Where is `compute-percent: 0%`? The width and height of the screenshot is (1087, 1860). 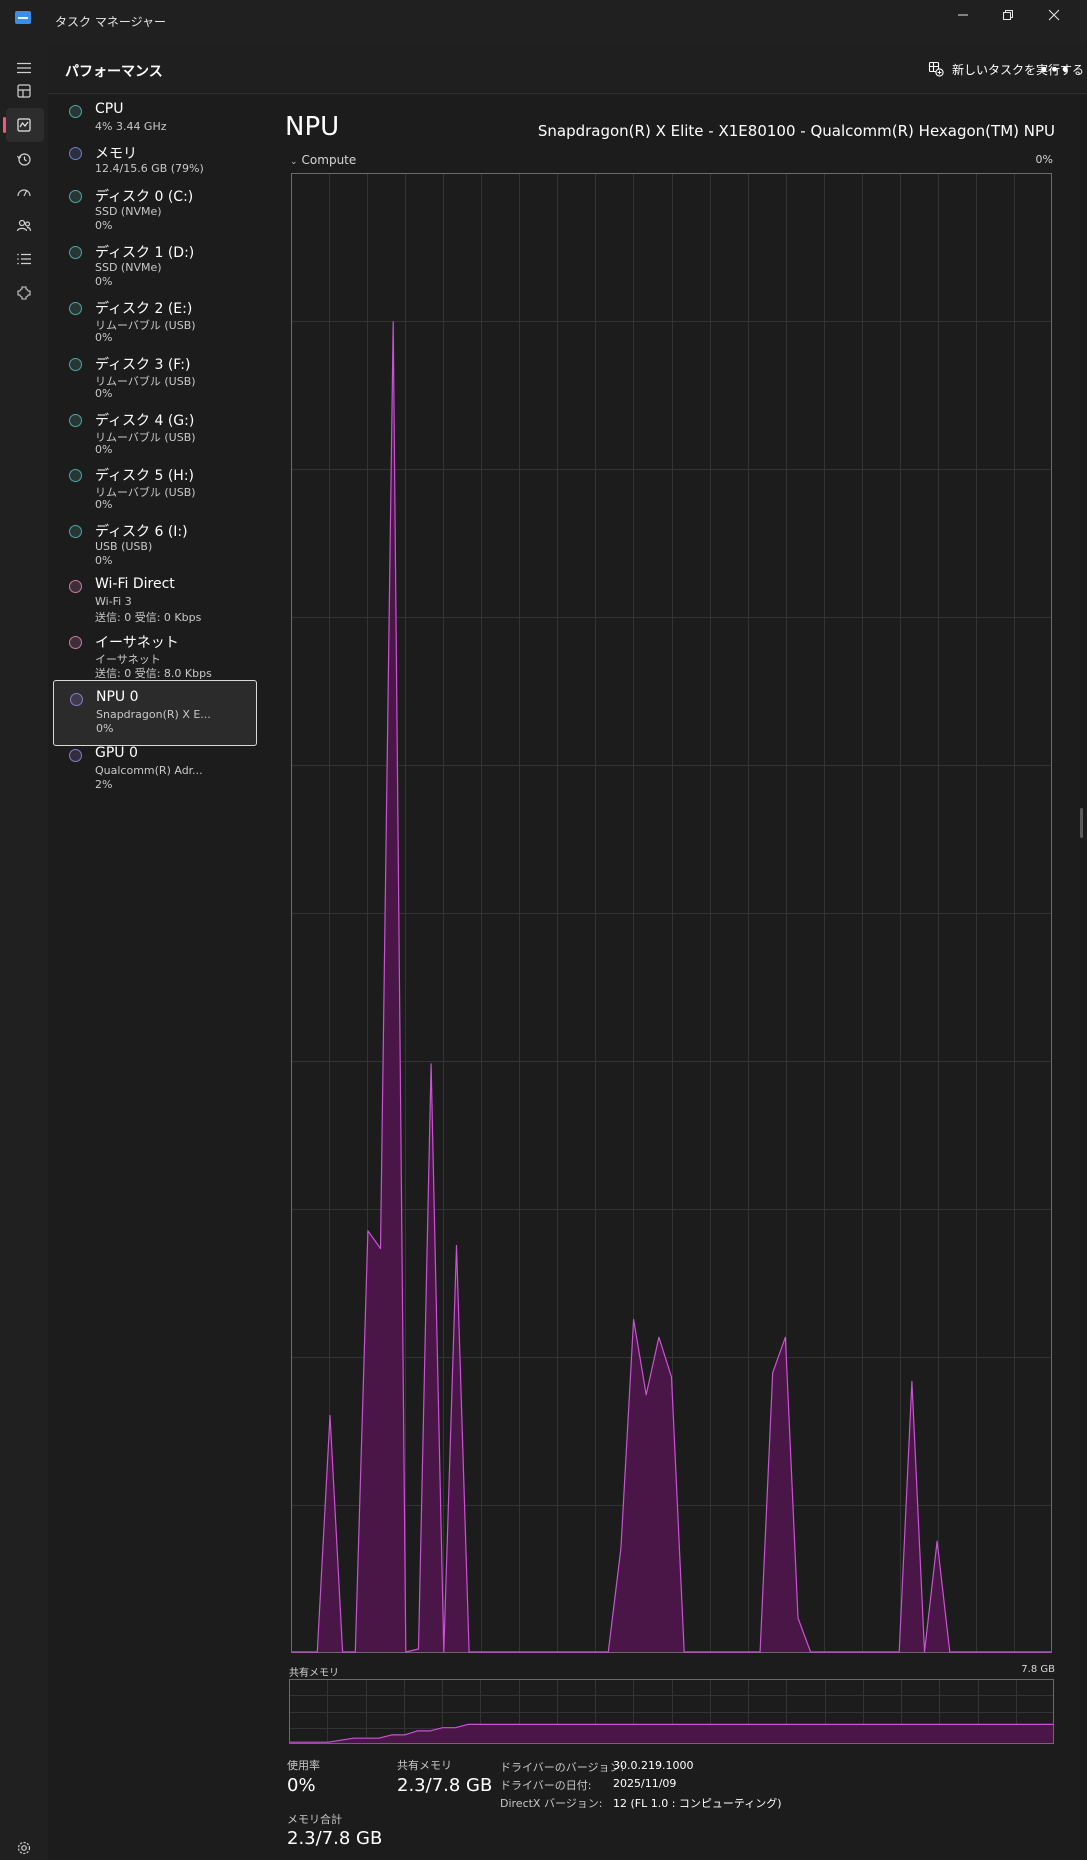 compute-percent: 0% is located at coordinates (1044, 159).